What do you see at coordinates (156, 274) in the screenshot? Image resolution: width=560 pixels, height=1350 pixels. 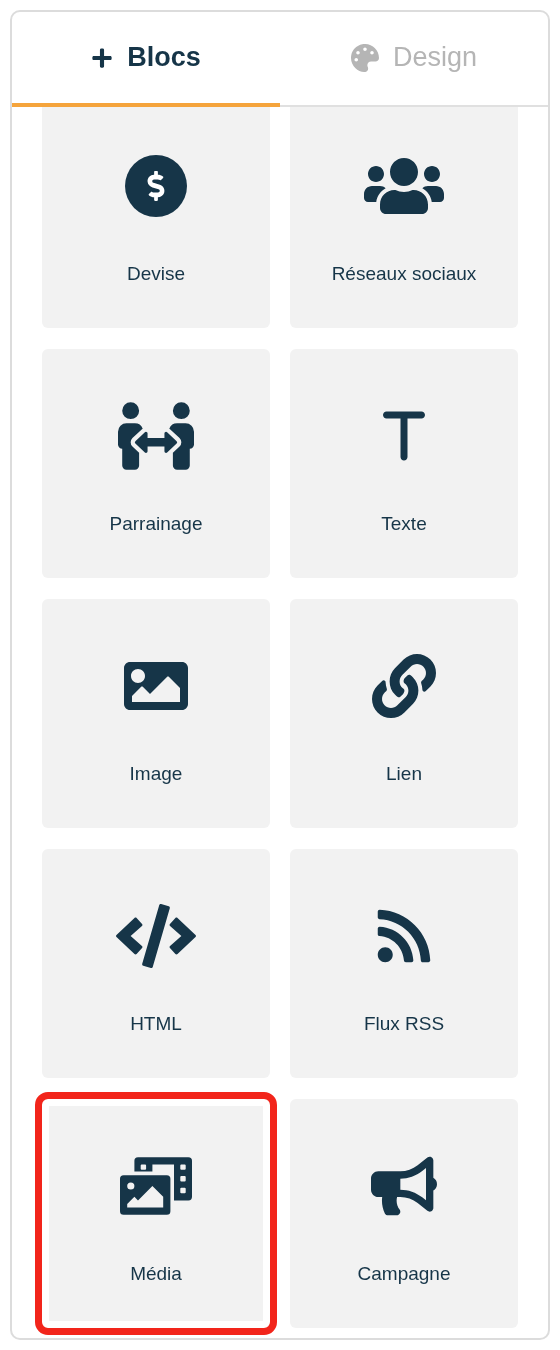 I see `block-label: Devise` at bounding box center [156, 274].